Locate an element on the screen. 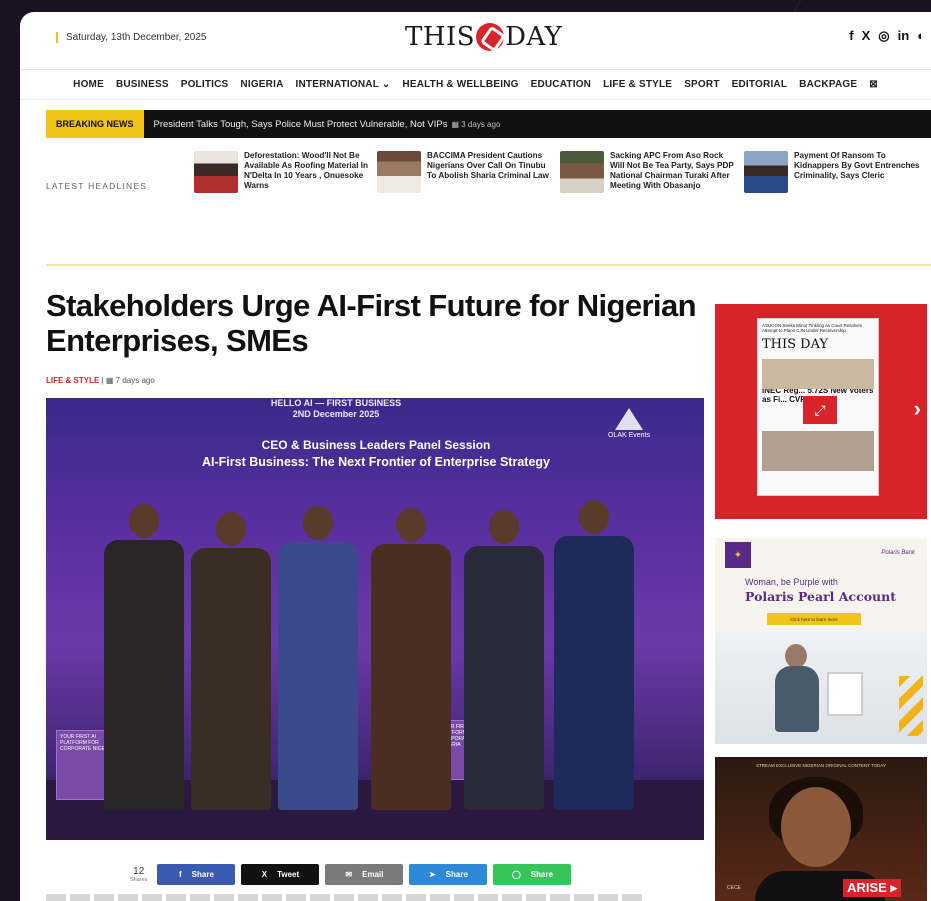 The width and height of the screenshot is (931, 901). hero-brand: OLAK Events is located at coordinates (629, 423).